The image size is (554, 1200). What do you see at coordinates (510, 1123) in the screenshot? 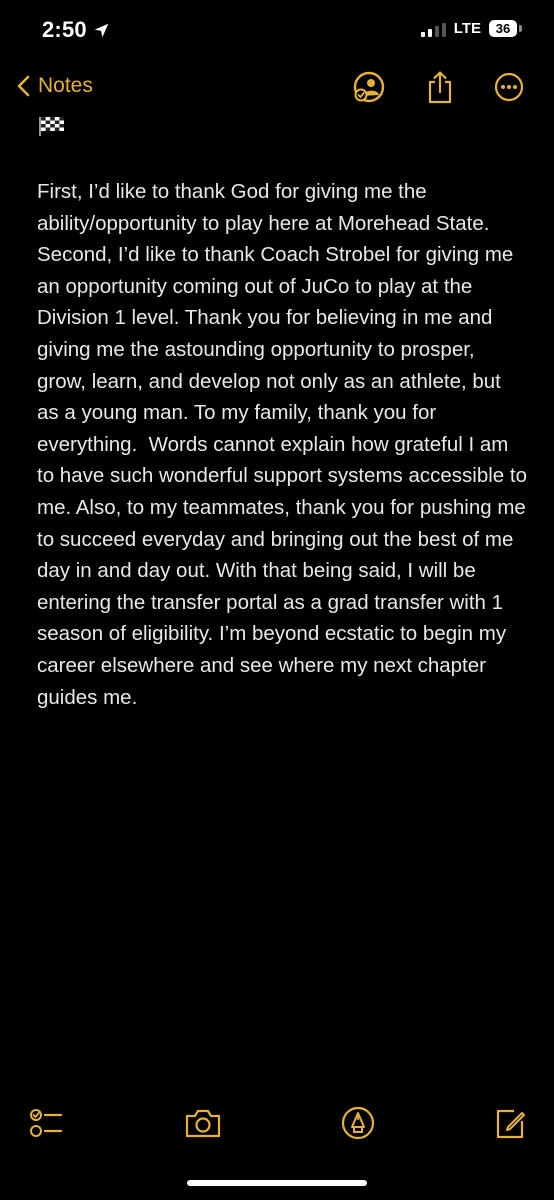
I see `compose-icon` at bounding box center [510, 1123].